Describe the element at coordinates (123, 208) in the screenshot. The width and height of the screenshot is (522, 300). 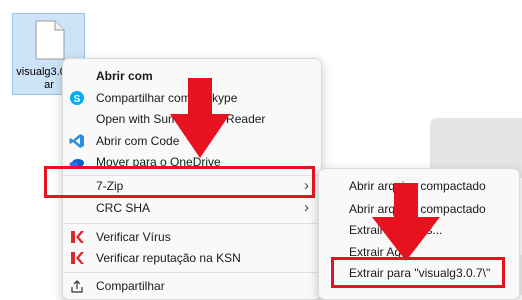
I see `menu-item-label: CRC SHA` at that location.